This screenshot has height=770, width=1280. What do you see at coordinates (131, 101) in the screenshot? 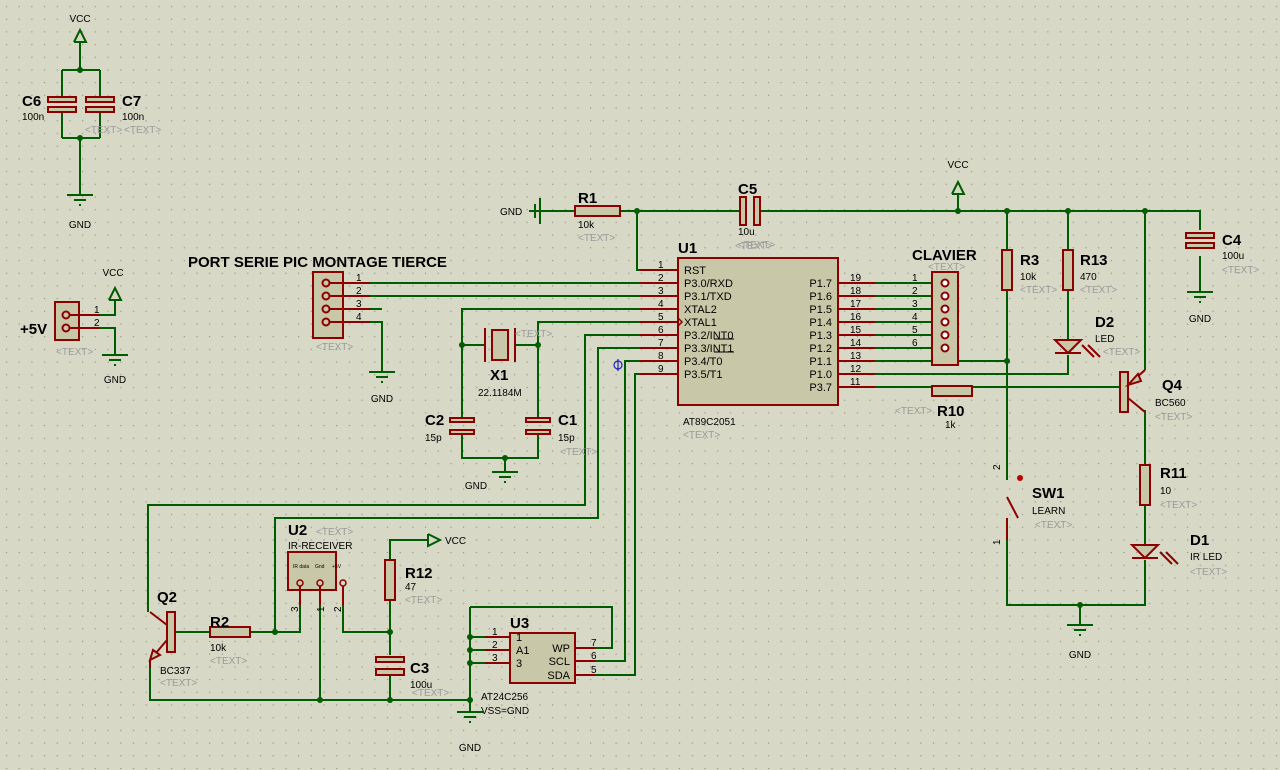
I see `c7-ref: C7` at bounding box center [131, 101].